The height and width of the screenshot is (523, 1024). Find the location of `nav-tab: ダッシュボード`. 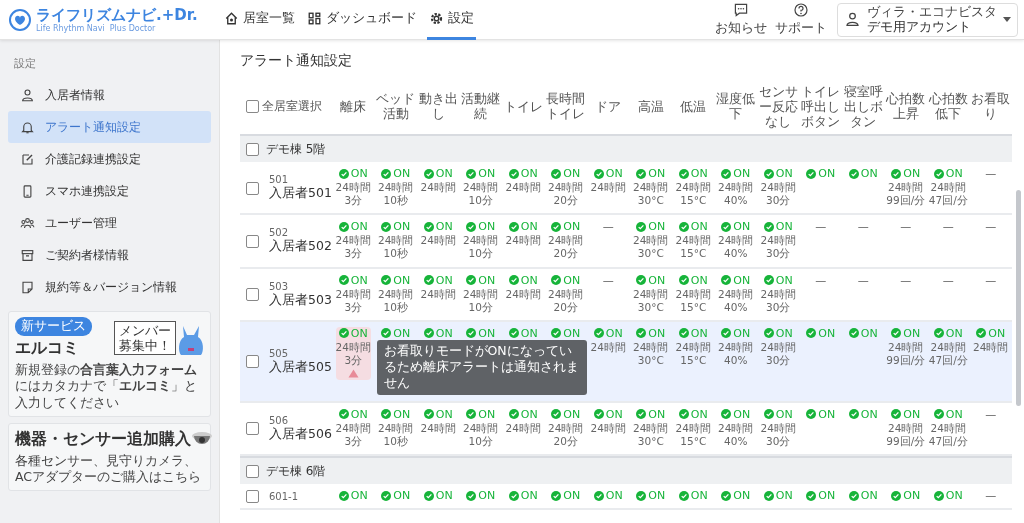

nav-tab: ダッシュボード is located at coordinates (362, 20).